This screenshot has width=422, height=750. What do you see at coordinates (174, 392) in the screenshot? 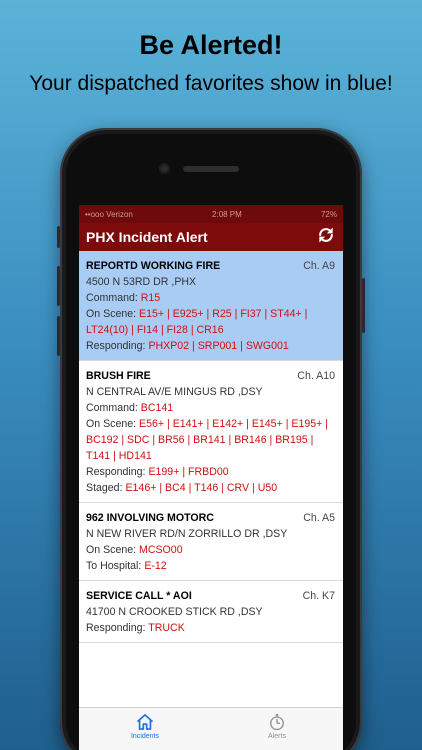
I see `incident-address: N CENTRAL AV/E MINGUS RD ,DSY` at bounding box center [174, 392].